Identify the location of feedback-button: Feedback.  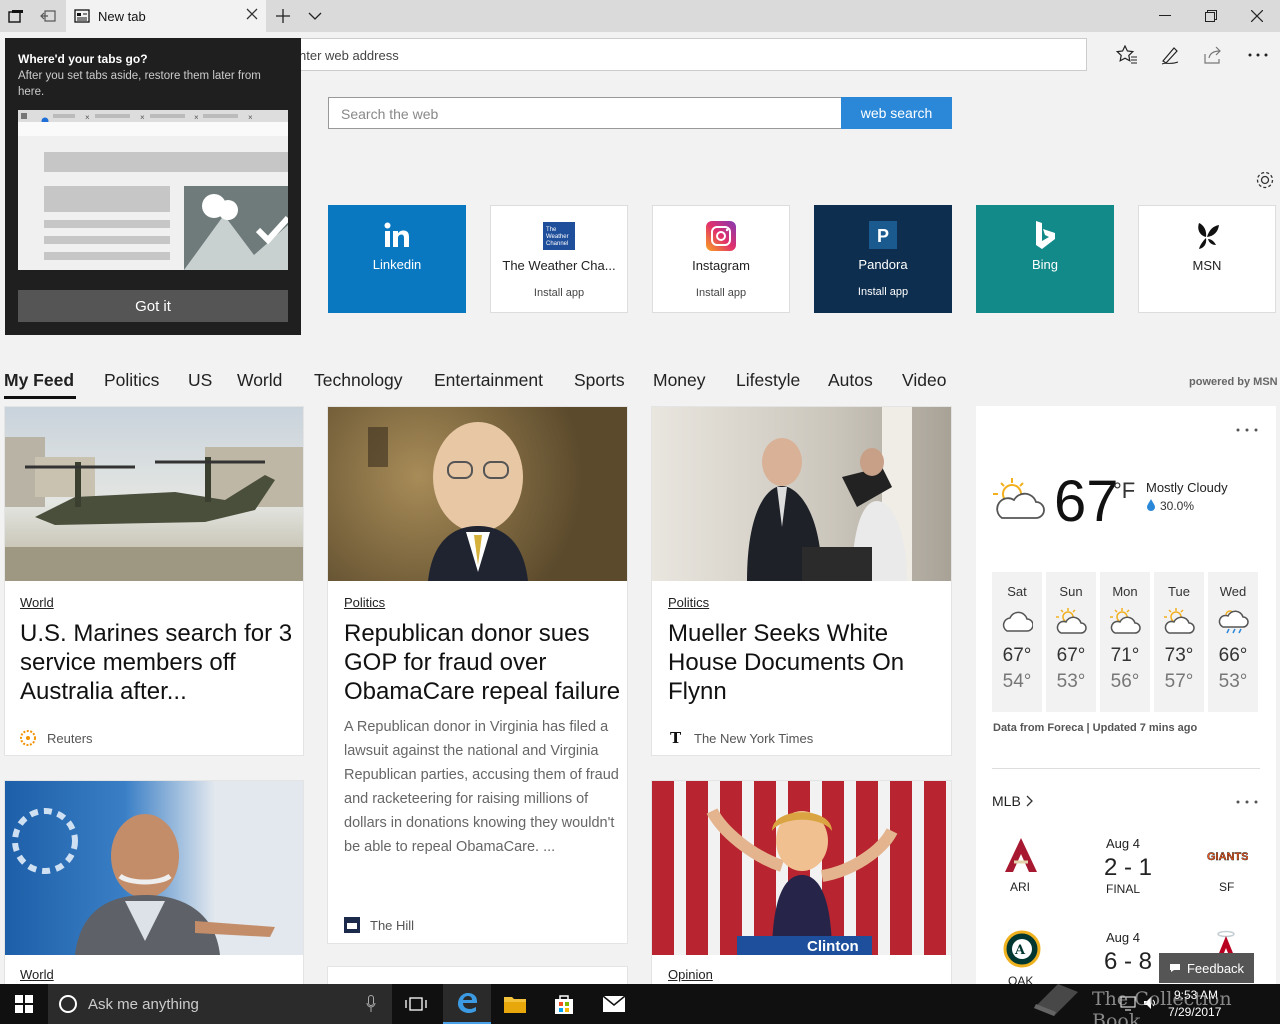
(1206, 968).